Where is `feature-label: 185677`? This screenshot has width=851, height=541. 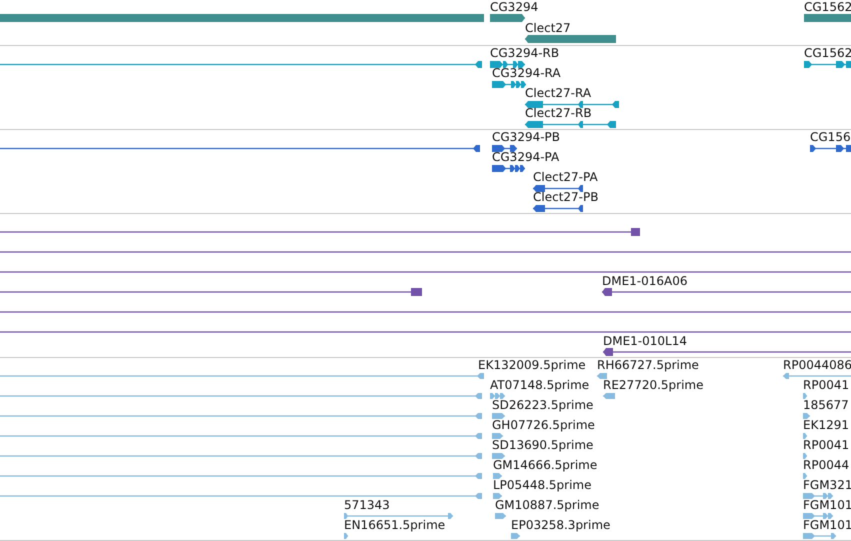 feature-label: 185677 is located at coordinates (826, 405).